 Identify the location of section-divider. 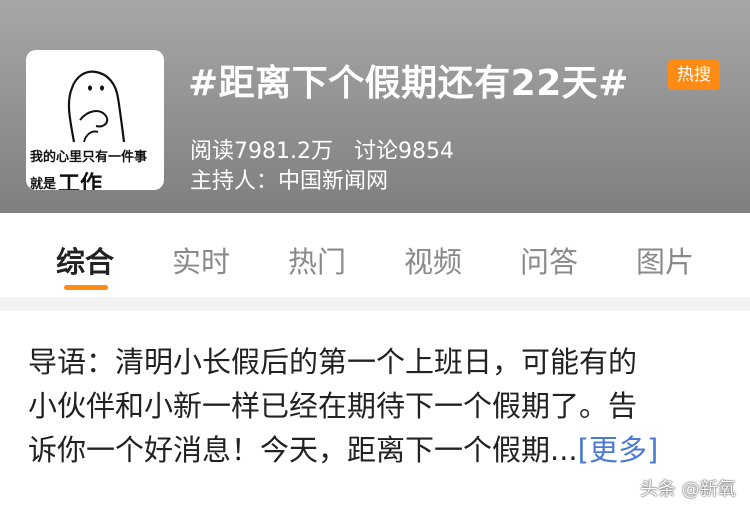
(375, 304).